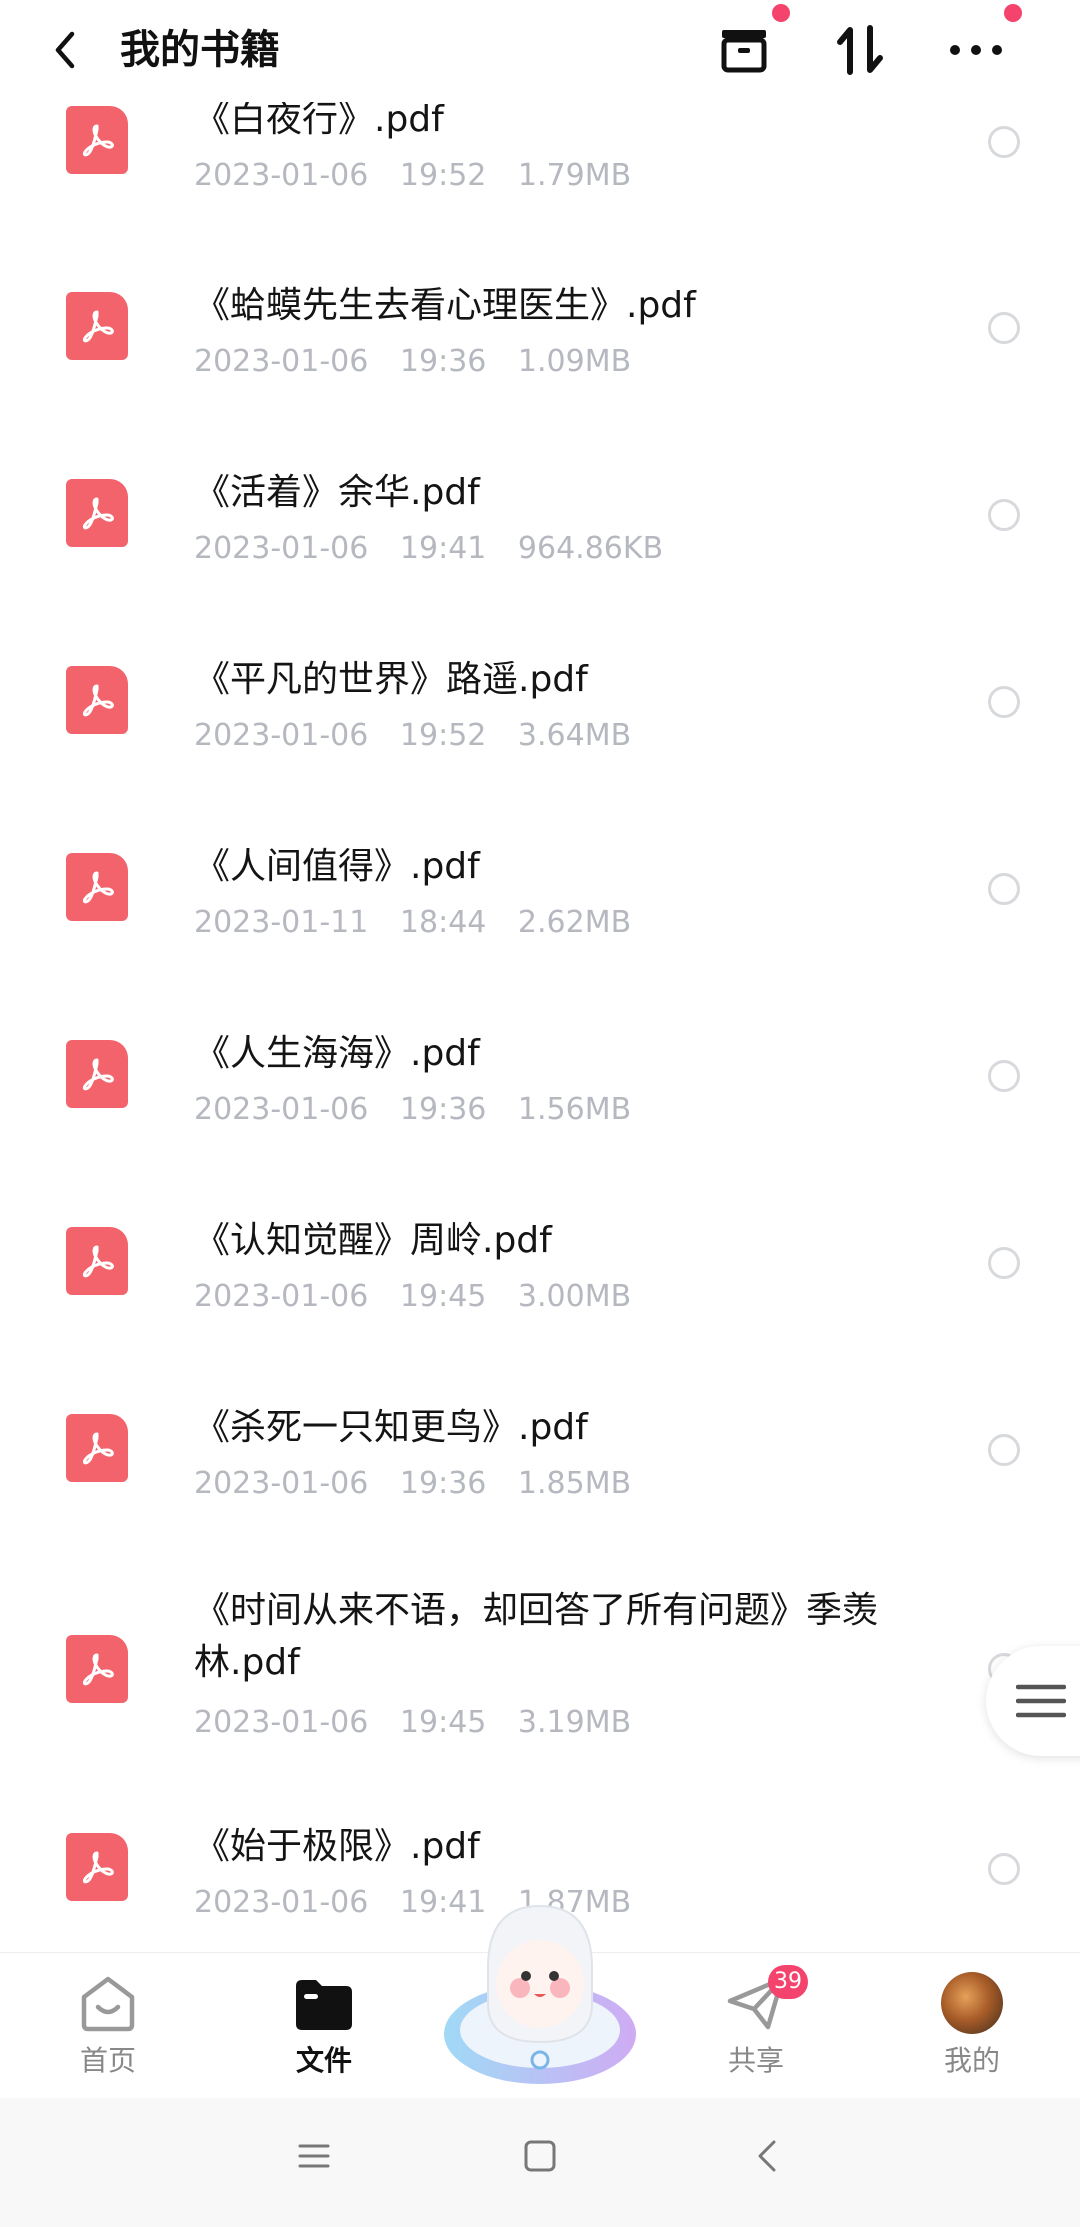 This screenshot has height=2227, width=1080. What do you see at coordinates (391, 1427) in the screenshot?
I see `file-name: 《杀死一只知更鸟》.pdf` at bounding box center [391, 1427].